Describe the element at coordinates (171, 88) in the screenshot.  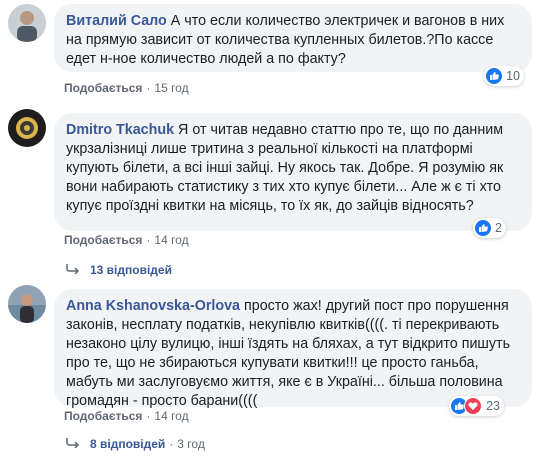
I see `timestamp: 15 год` at that location.